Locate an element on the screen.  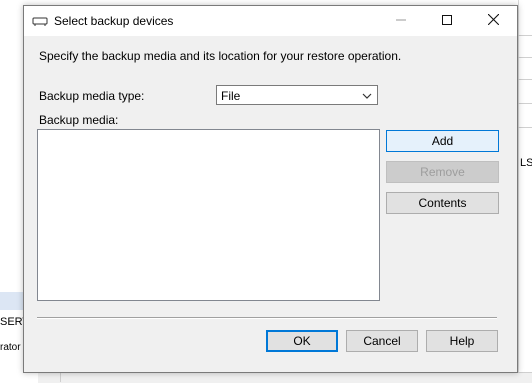
cancel-button: Cancel is located at coordinates (382, 341).